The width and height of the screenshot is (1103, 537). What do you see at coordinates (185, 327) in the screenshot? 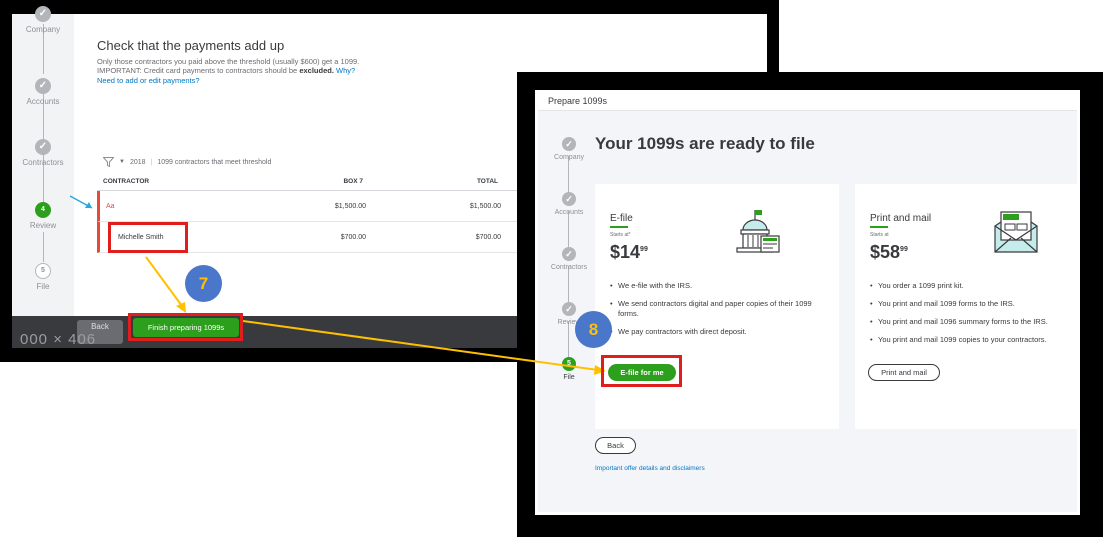
I see `highlight-finish-button` at bounding box center [185, 327].